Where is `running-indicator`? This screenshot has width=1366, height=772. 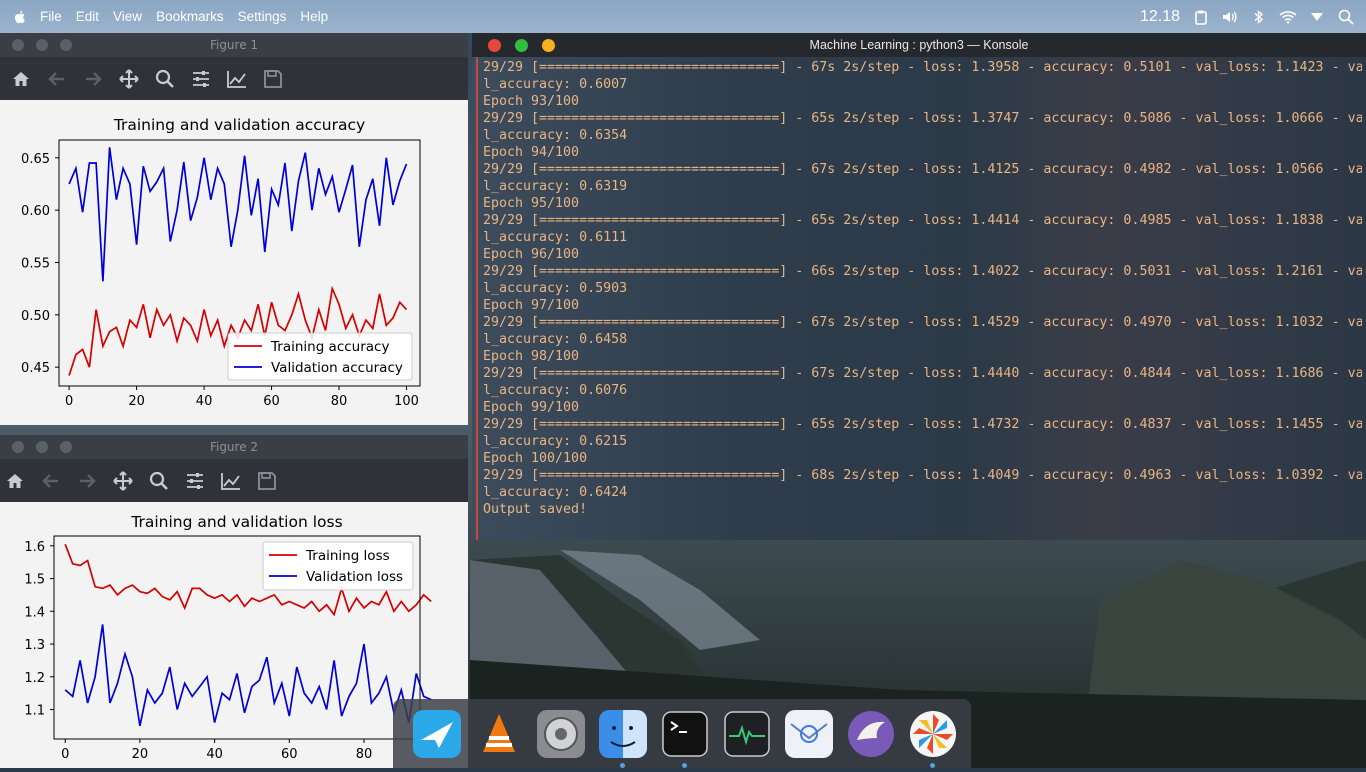 running-indicator is located at coordinates (622, 765).